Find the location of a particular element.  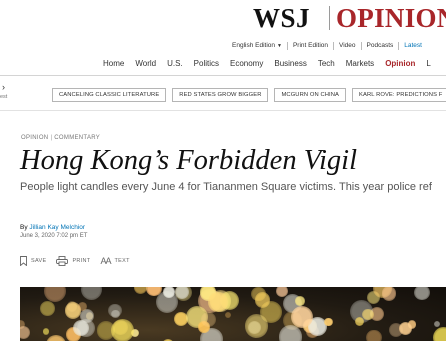

article-tools: SAVE PRINT AA TEXT is located at coordinates (80, 261).